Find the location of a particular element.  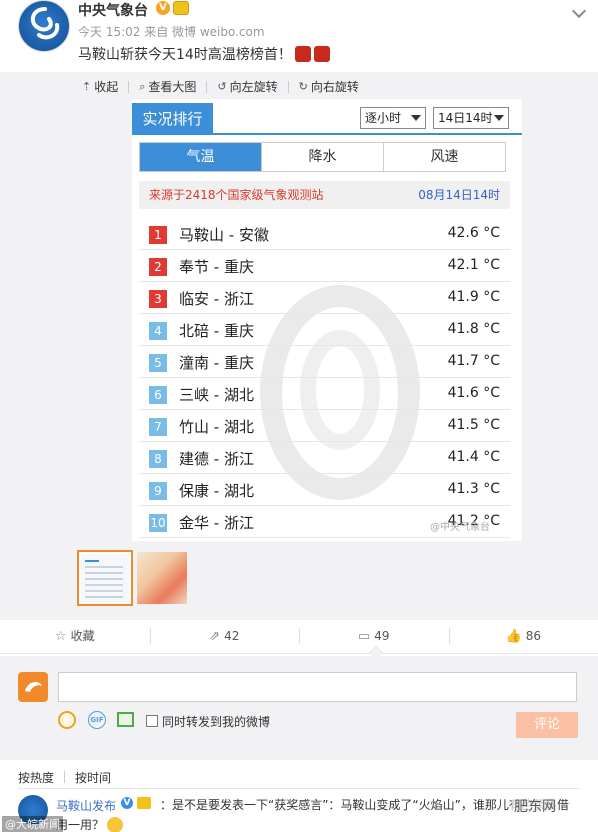

site-watermark: 肥东网 is located at coordinates (535, 806).